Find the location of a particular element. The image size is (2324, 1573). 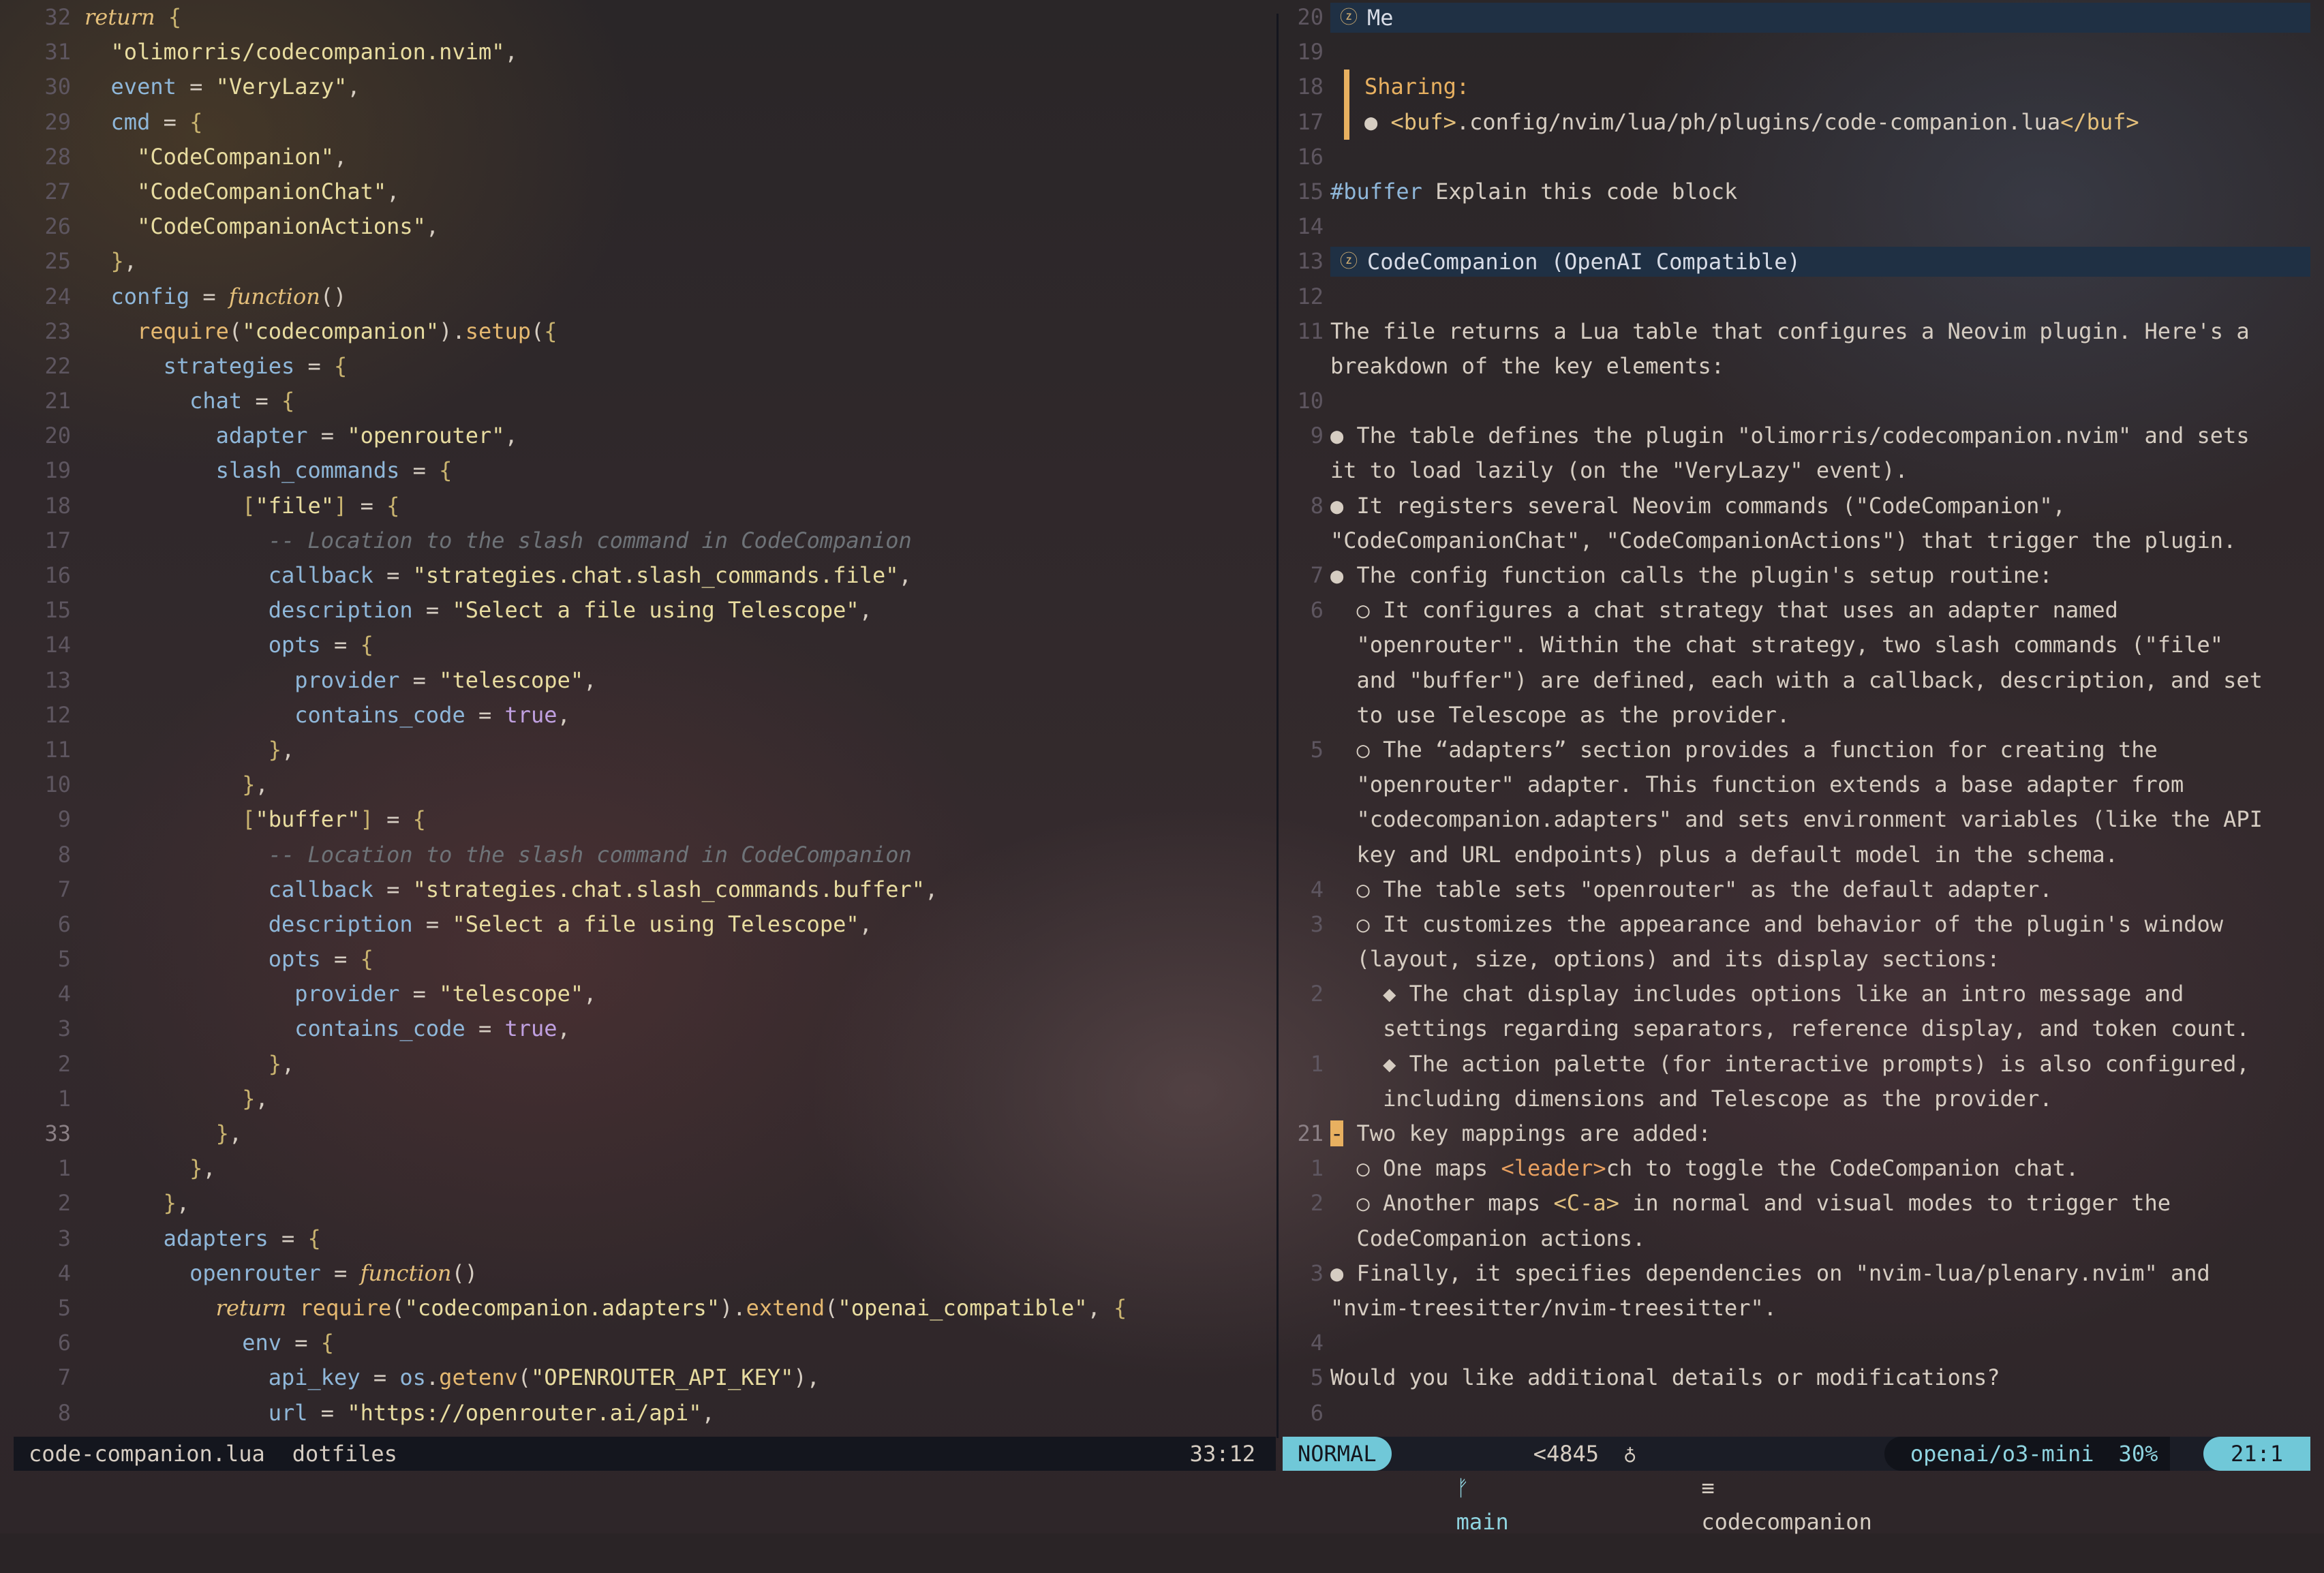

line-number: 1 is located at coordinates (1317, 1063).